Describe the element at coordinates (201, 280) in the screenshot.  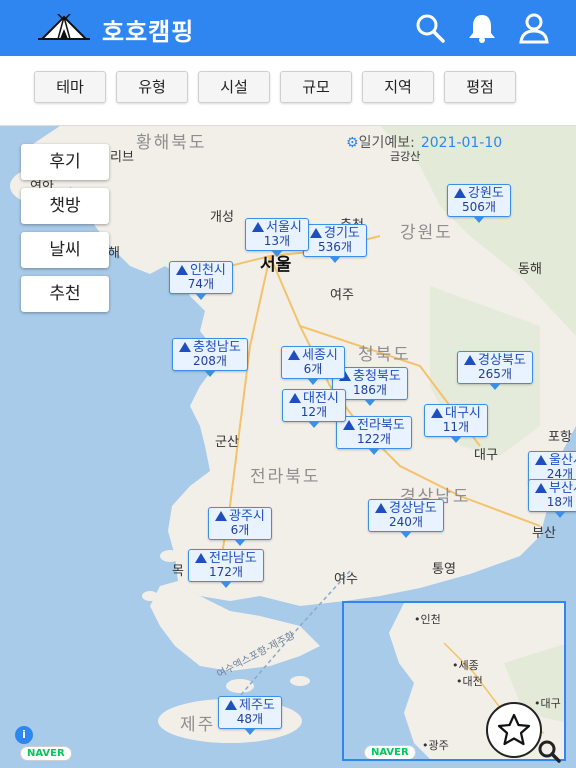
I see `region-marker-incheon: 인천시 74개` at that location.